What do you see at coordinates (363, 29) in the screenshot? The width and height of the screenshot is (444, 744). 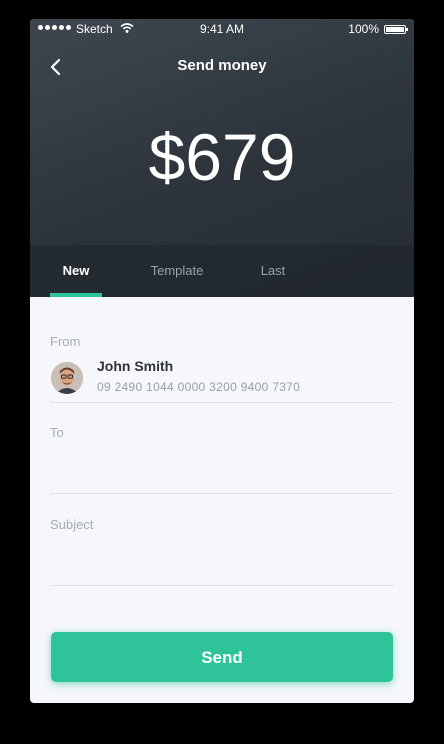 I see `battery-percent: 100%` at bounding box center [363, 29].